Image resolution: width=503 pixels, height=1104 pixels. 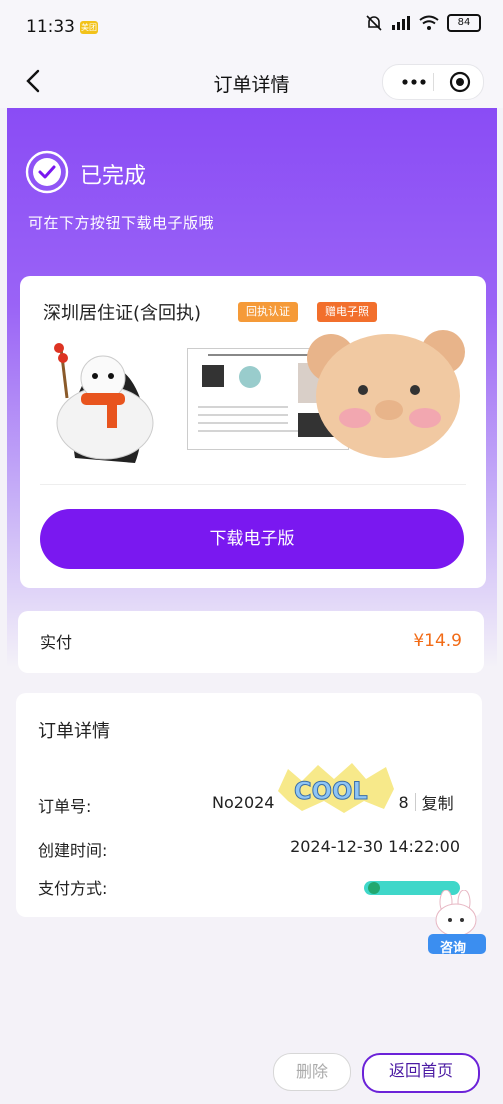 What do you see at coordinates (374, 23) in the screenshot?
I see `mute-bell-icon` at bounding box center [374, 23].